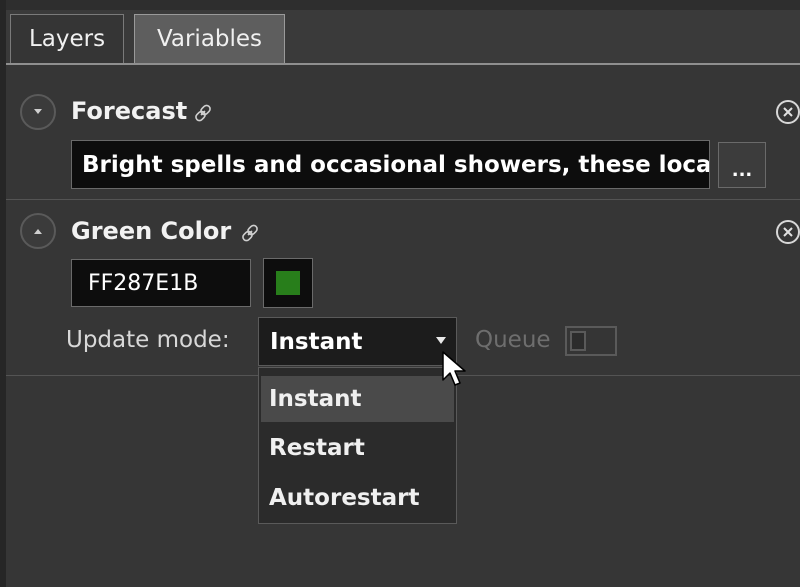  What do you see at coordinates (400, 5) in the screenshot?
I see `window-top-edge` at bounding box center [400, 5].